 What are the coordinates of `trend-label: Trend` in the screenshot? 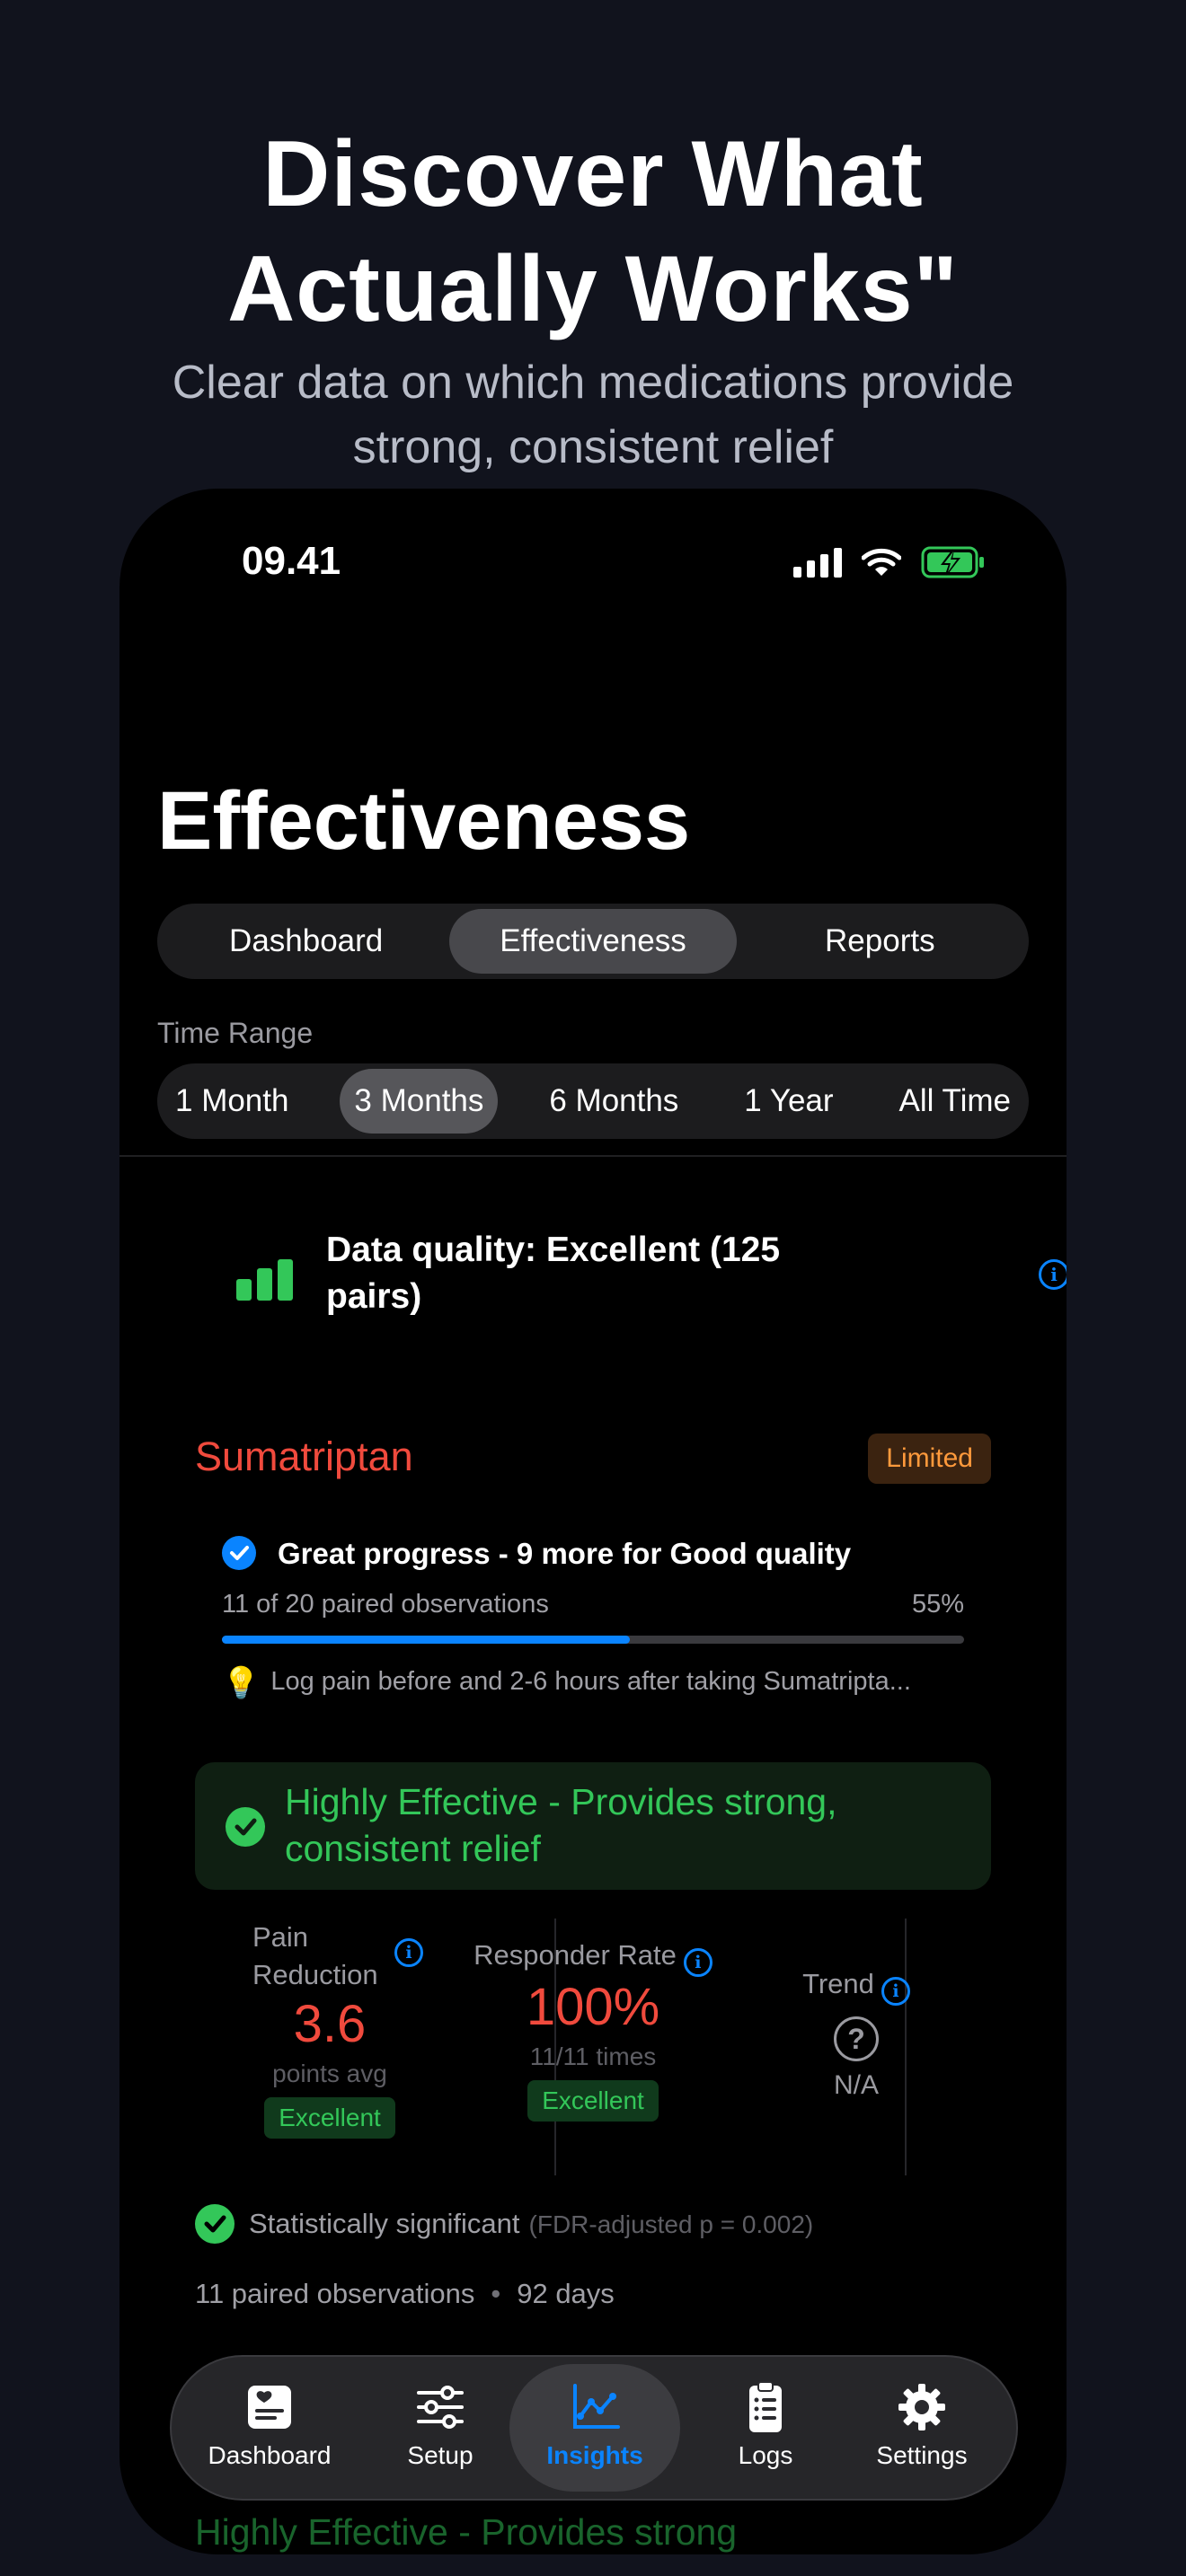 It's located at (838, 1983).